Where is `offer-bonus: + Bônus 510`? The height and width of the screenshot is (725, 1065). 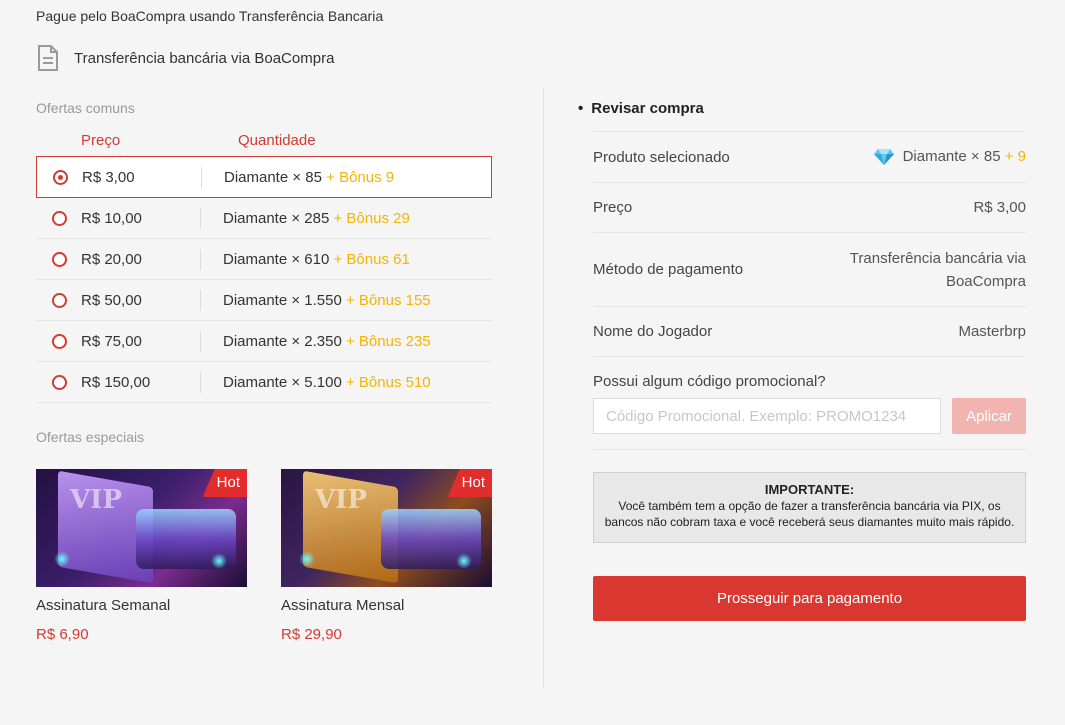
offer-bonus: + Bônus 510 is located at coordinates (388, 382).